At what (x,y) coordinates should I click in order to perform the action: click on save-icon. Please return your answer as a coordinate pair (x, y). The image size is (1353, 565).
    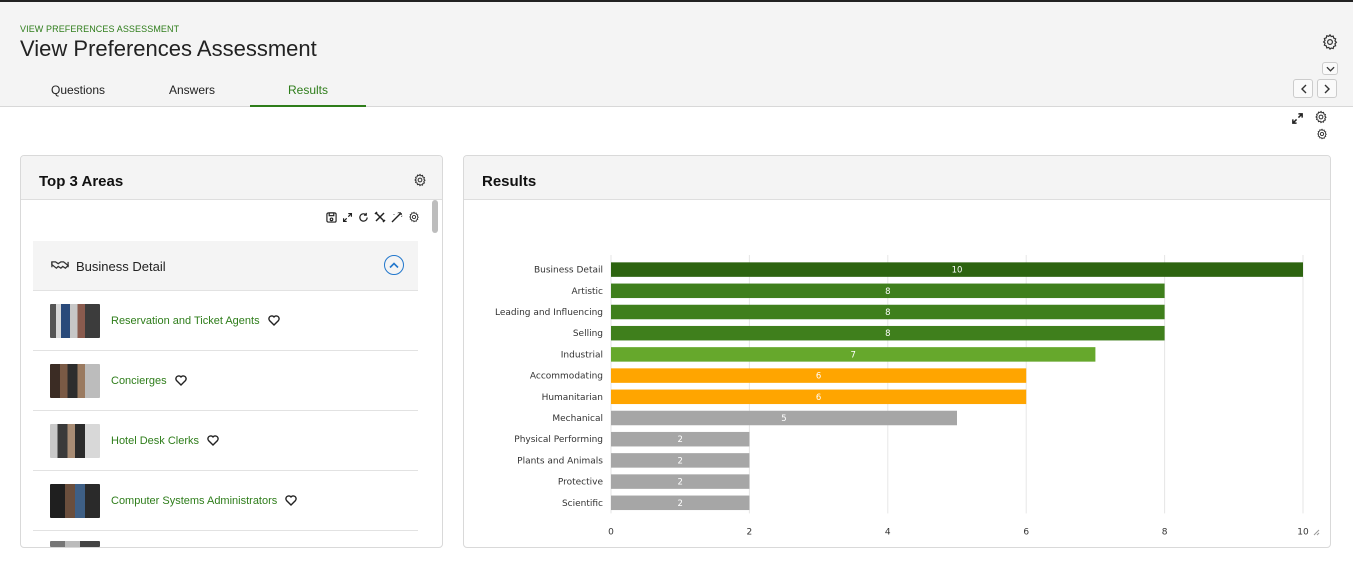
    Looking at the image, I should click on (331, 217).